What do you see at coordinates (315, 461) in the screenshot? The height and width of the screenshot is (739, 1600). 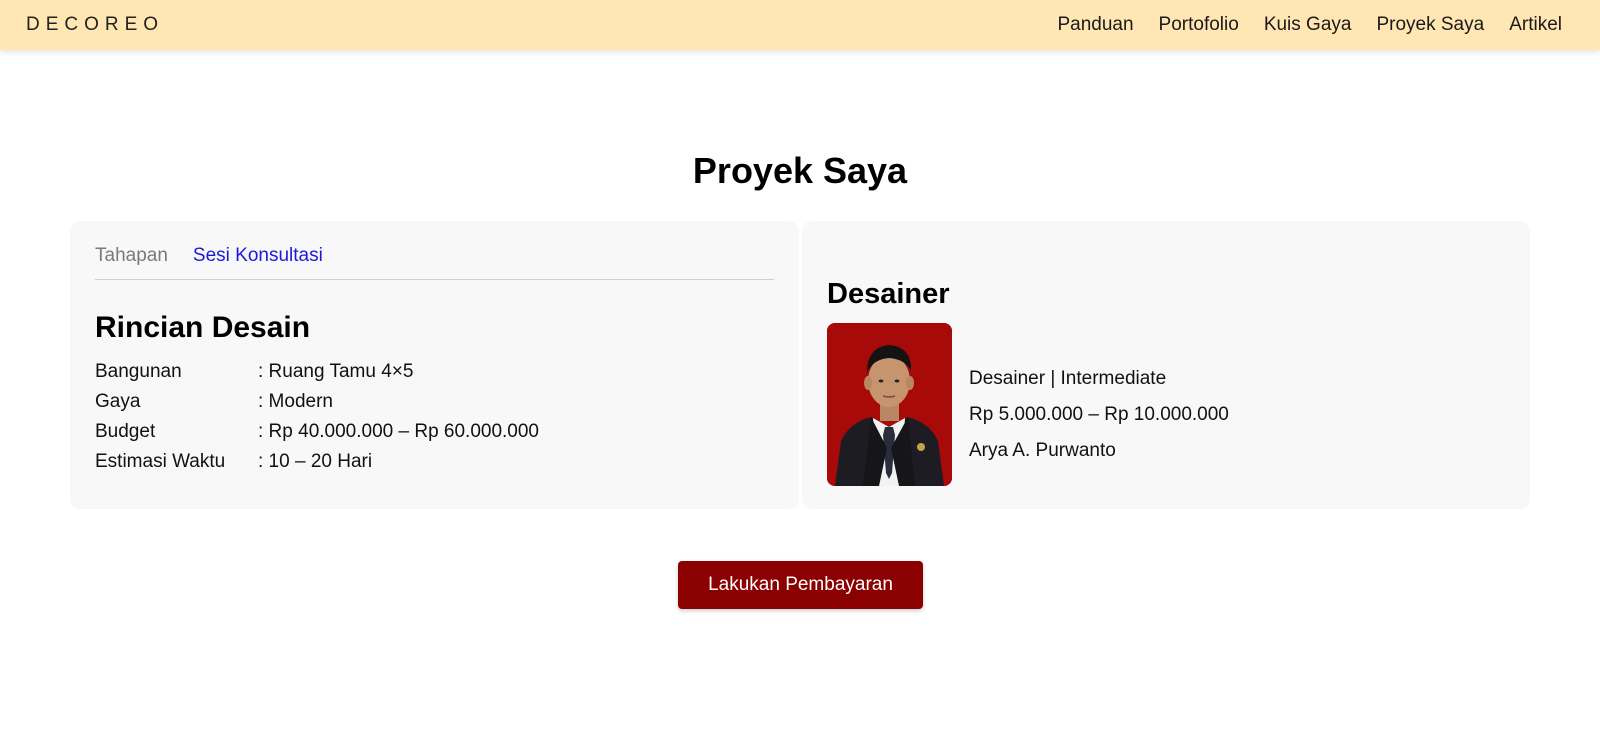 I see `detail-value: : 10 – 20 Hari` at bounding box center [315, 461].